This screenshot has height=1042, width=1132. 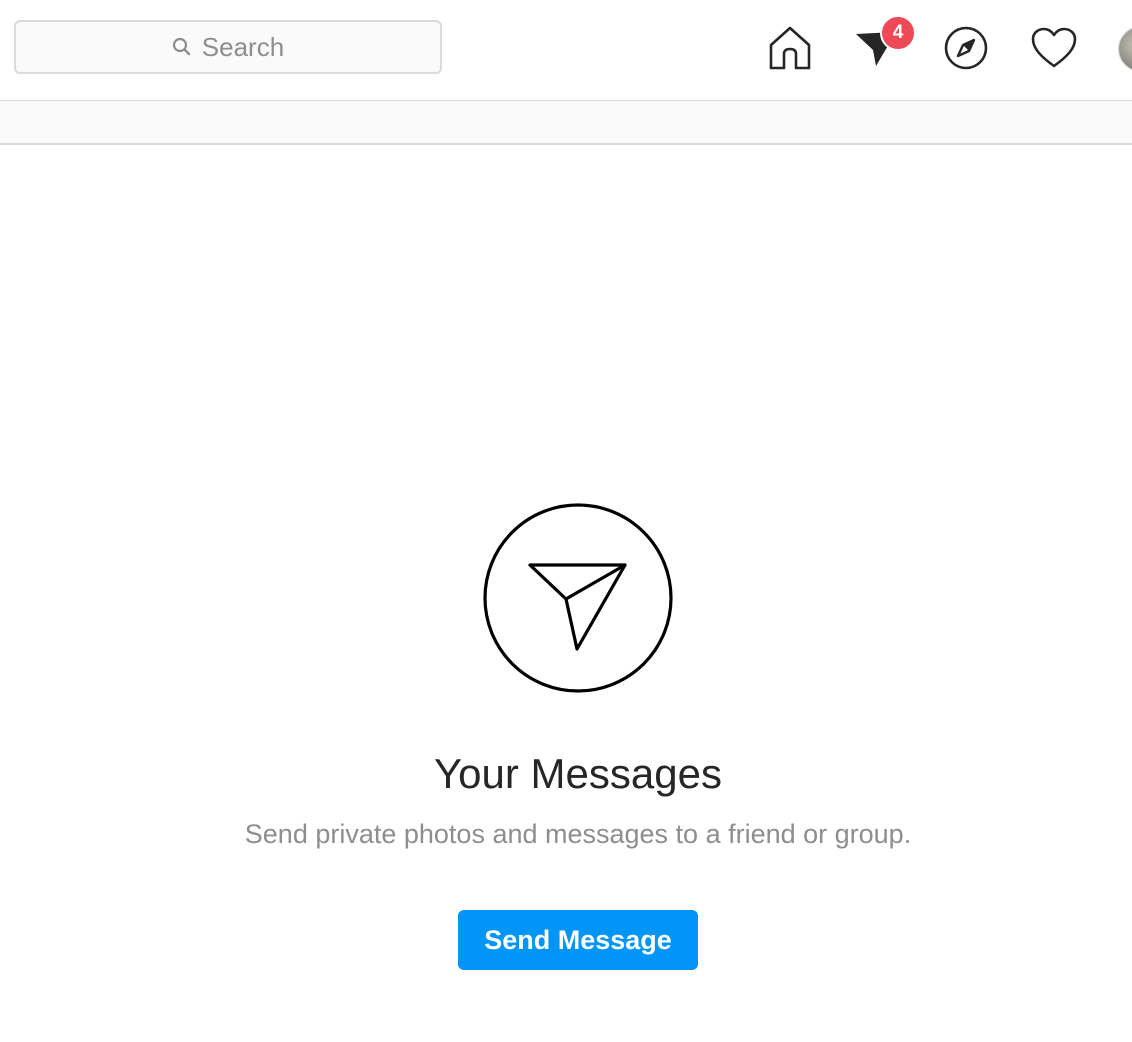 I want to click on empty-state-title: Your Messages, so click(x=578, y=773).